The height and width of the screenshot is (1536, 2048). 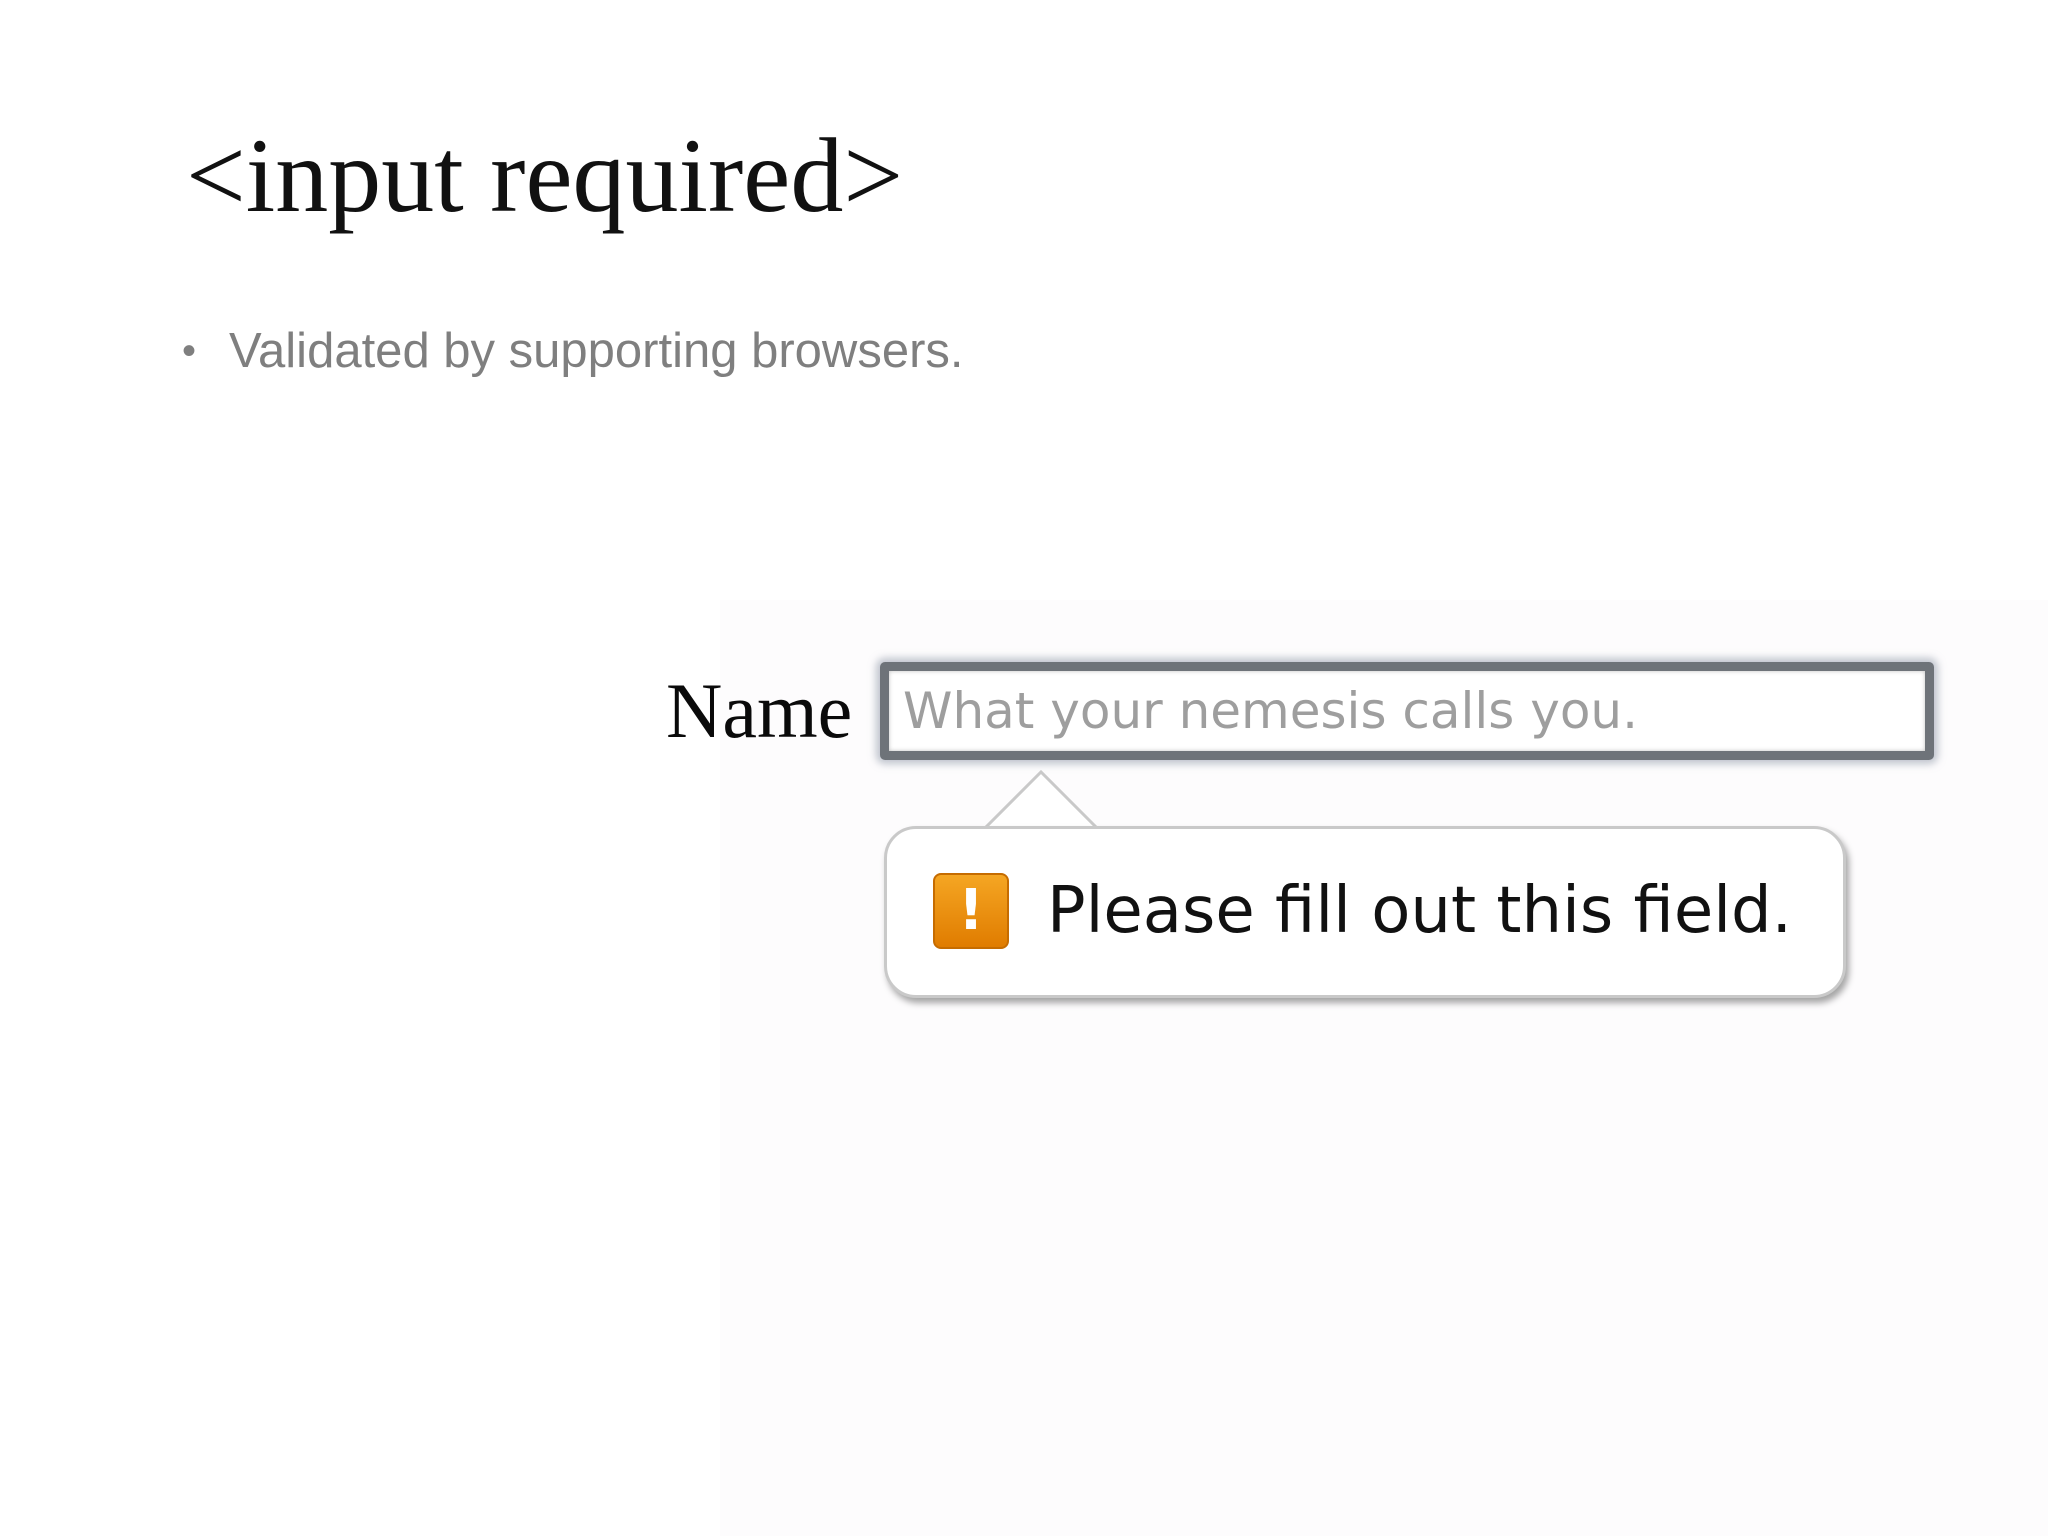 What do you see at coordinates (1041, 799) in the screenshot?
I see `tooltip-arrow` at bounding box center [1041, 799].